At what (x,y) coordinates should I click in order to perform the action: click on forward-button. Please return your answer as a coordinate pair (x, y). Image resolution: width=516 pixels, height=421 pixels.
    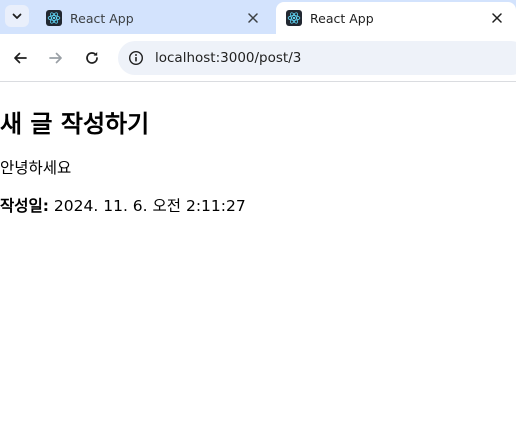
    Looking at the image, I should click on (56, 58).